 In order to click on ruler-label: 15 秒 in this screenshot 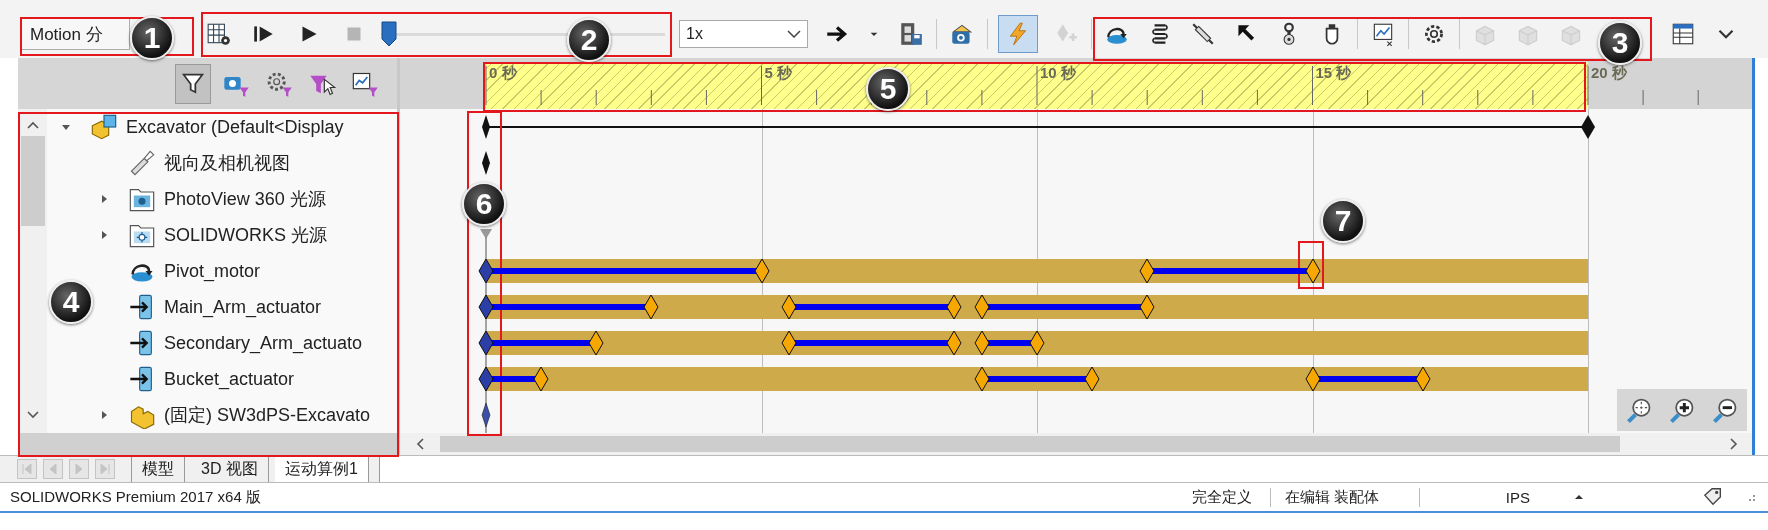, I will do `click(1333, 73)`.